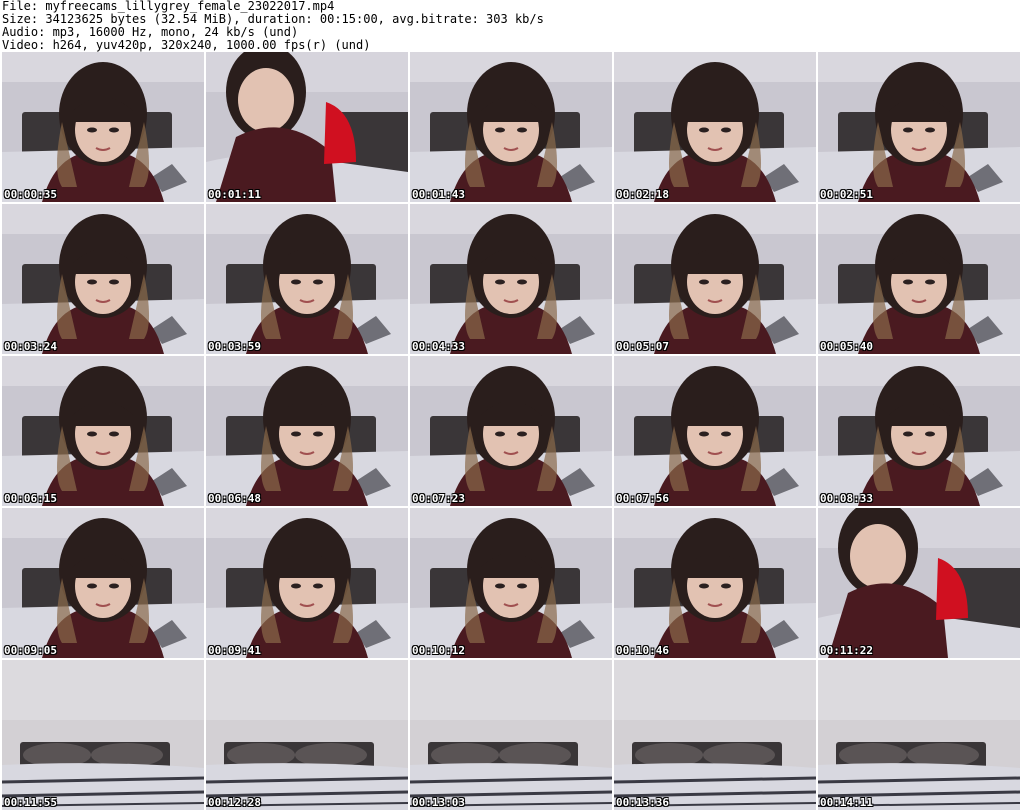  I want to click on thumbnail-timestamp: 00:11:55, so click(30, 802).